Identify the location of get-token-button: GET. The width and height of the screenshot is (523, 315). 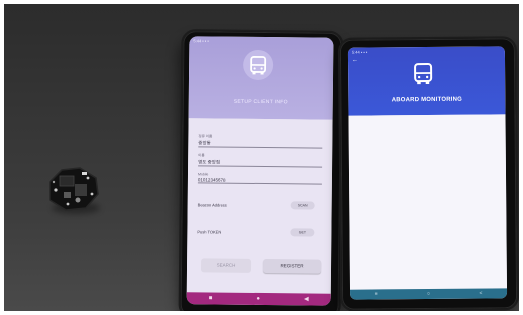
(302, 232).